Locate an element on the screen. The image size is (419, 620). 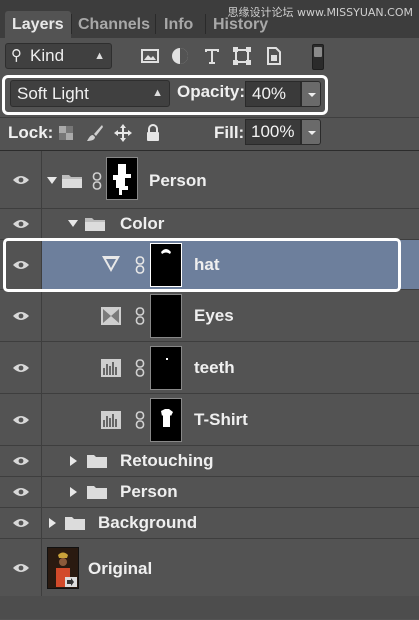
tab-layers: Layers is located at coordinates (38, 24).